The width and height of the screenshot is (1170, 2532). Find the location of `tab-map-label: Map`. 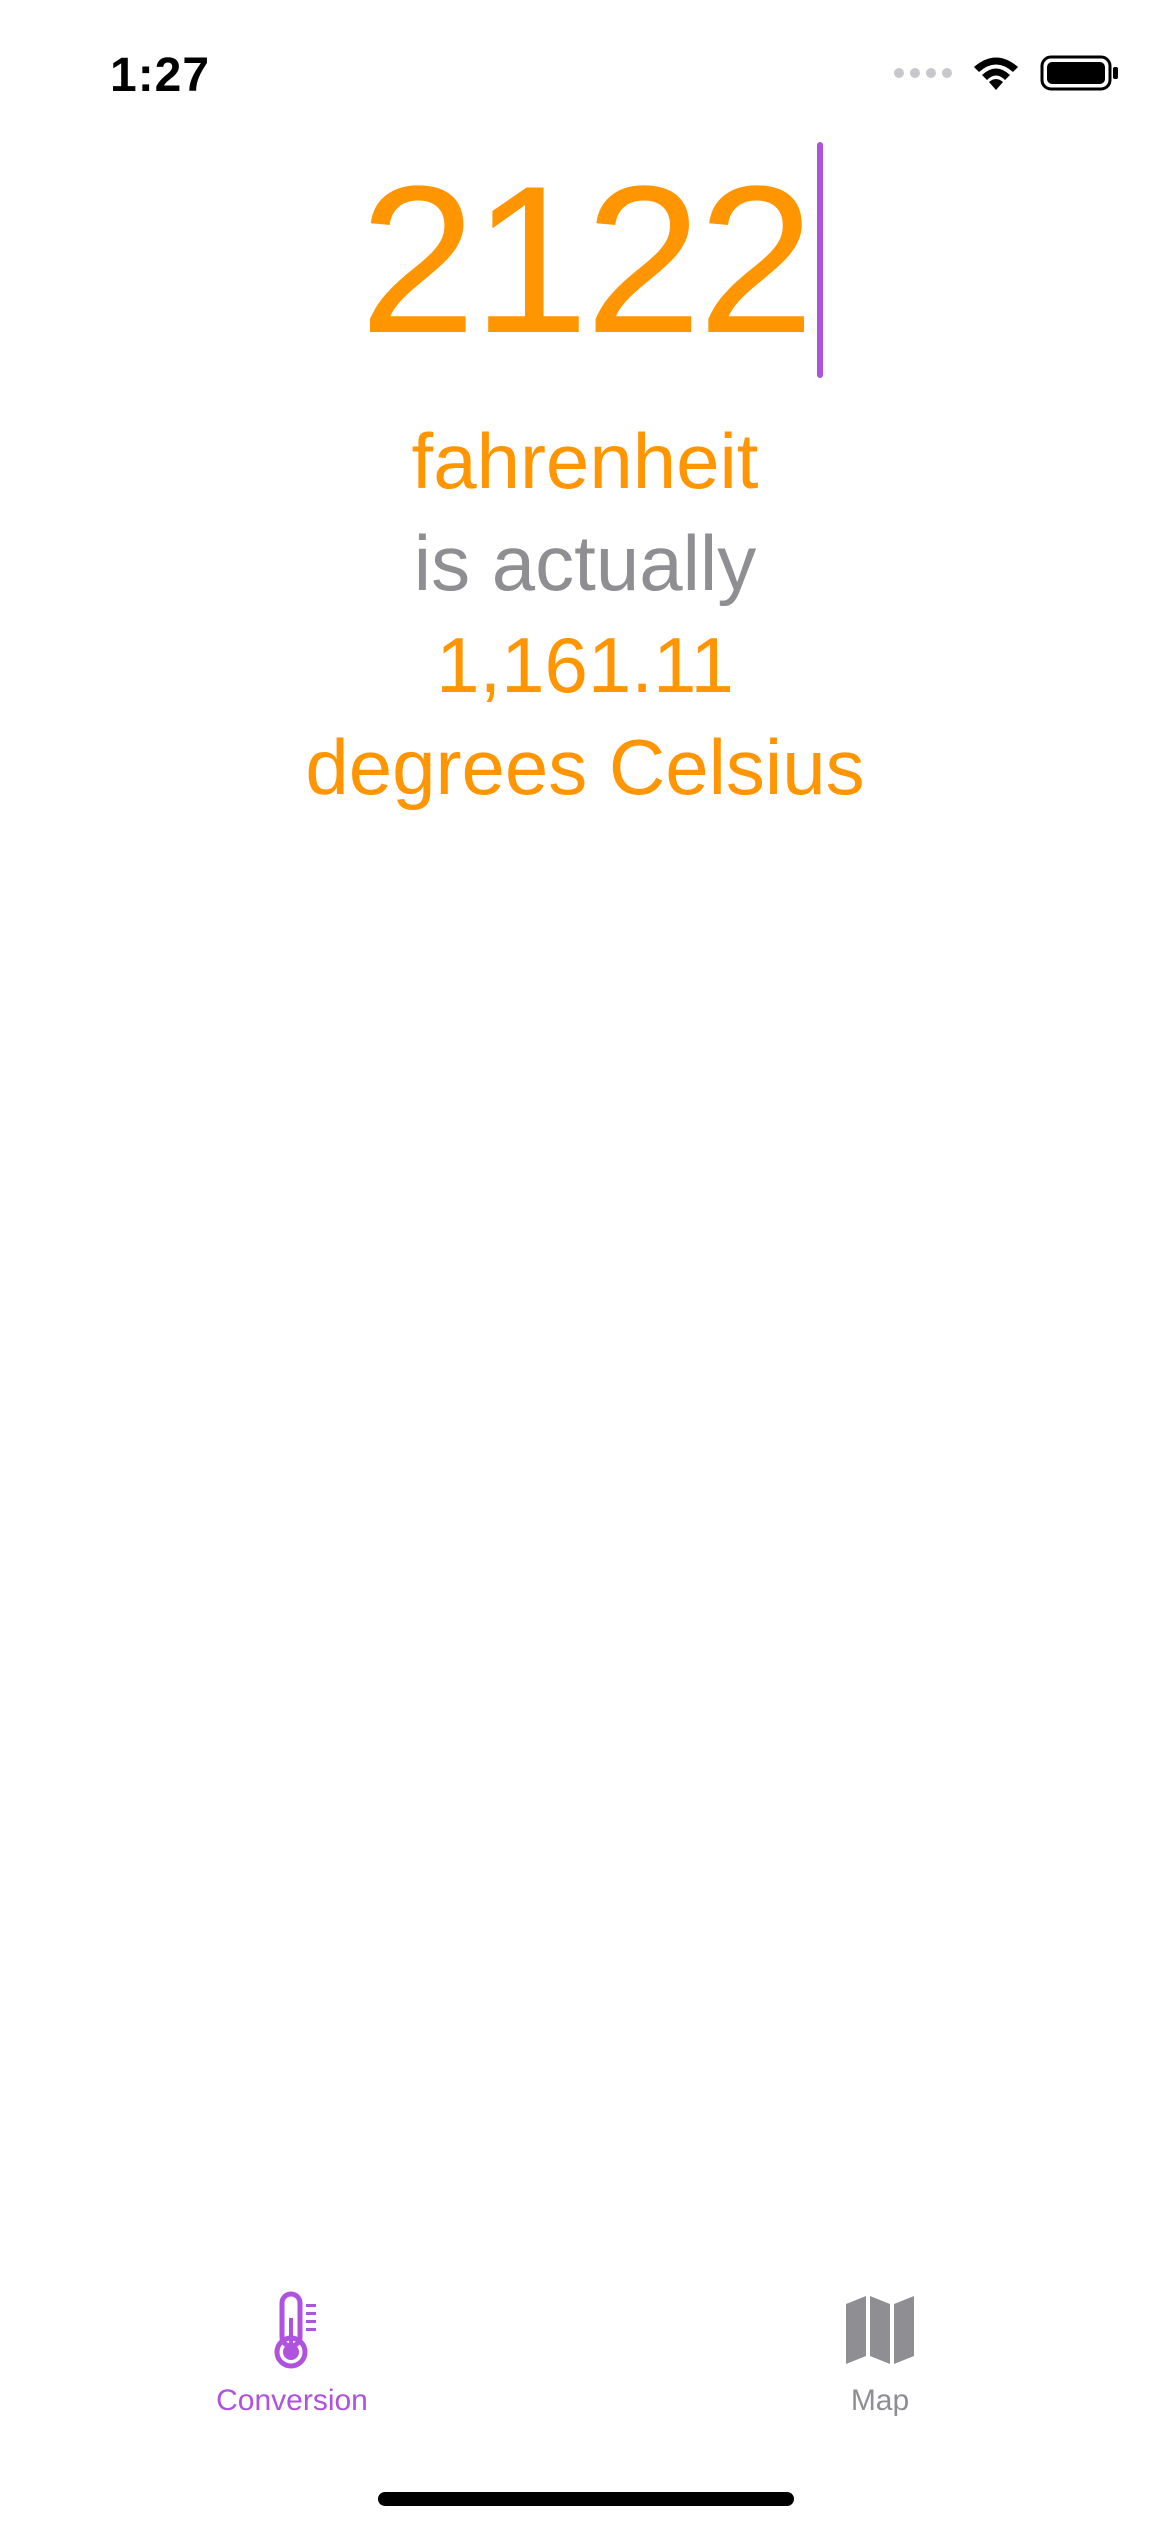

tab-map-label: Map is located at coordinates (880, 2400).